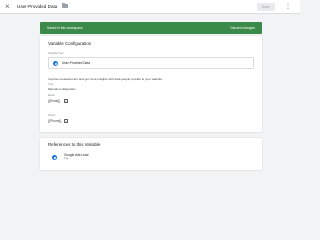  Describe the element at coordinates (65, 28) in the screenshot. I see `banner-text: Saved in this workspace` at that location.